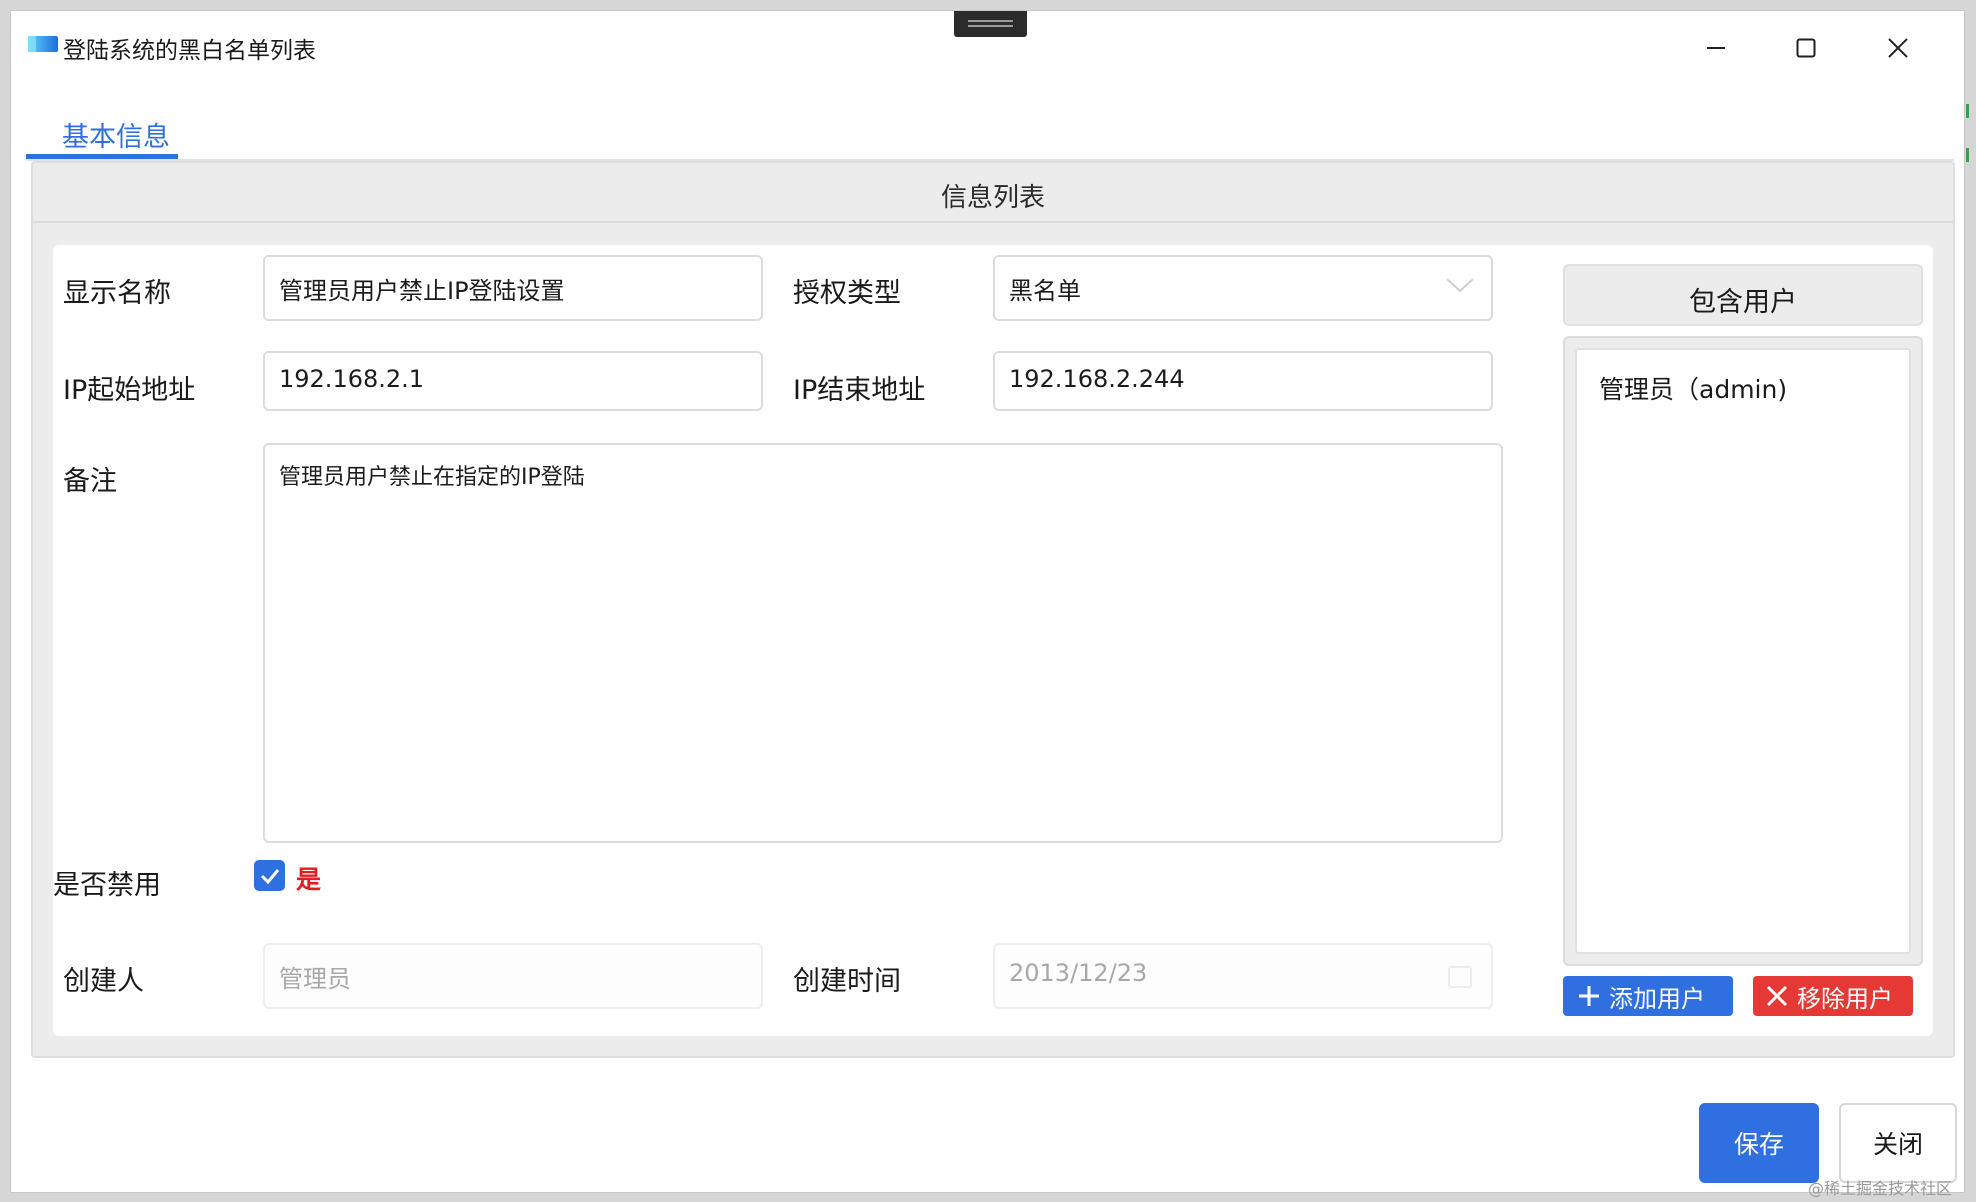  I want to click on close-window-button, so click(1898, 48).